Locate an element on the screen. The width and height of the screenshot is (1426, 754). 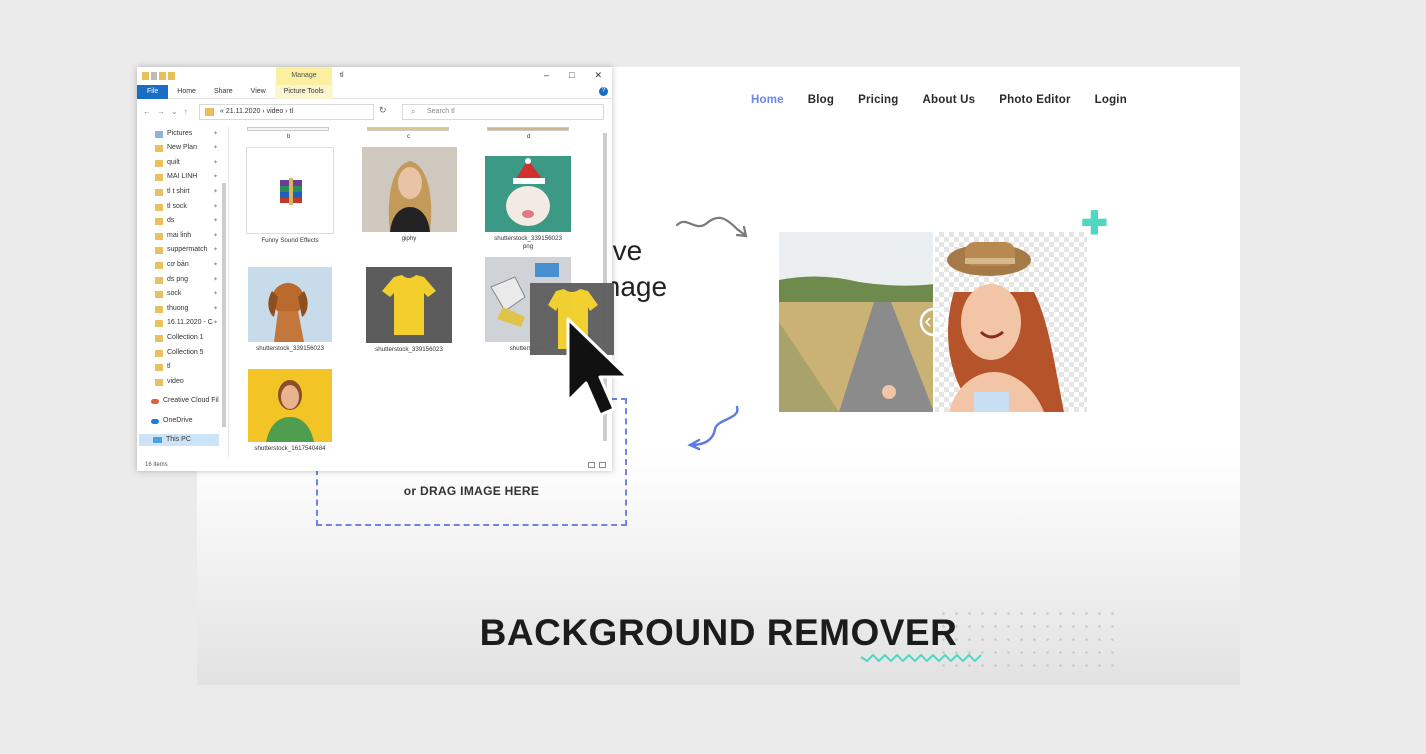
sidebar-item: quilt ✦ is located at coordinates (186, 163).